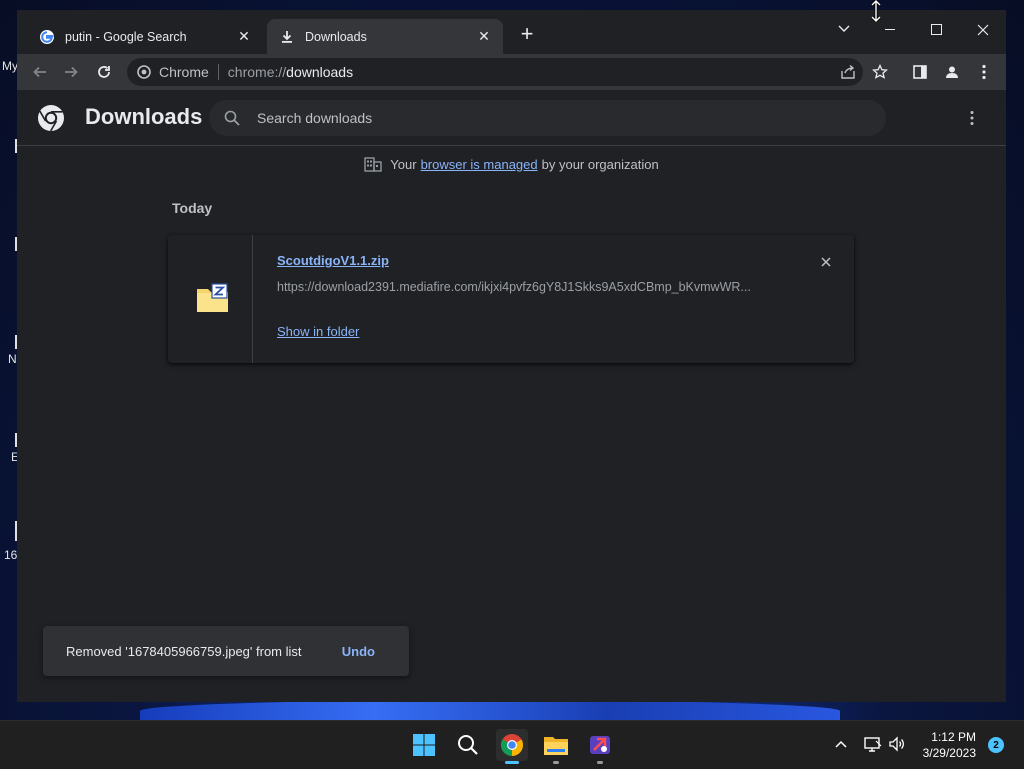 The width and height of the screenshot is (1024, 769). What do you see at coordinates (984, 72) in the screenshot?
I see `chrome-menu-icon` at bounding box center [984, 72].